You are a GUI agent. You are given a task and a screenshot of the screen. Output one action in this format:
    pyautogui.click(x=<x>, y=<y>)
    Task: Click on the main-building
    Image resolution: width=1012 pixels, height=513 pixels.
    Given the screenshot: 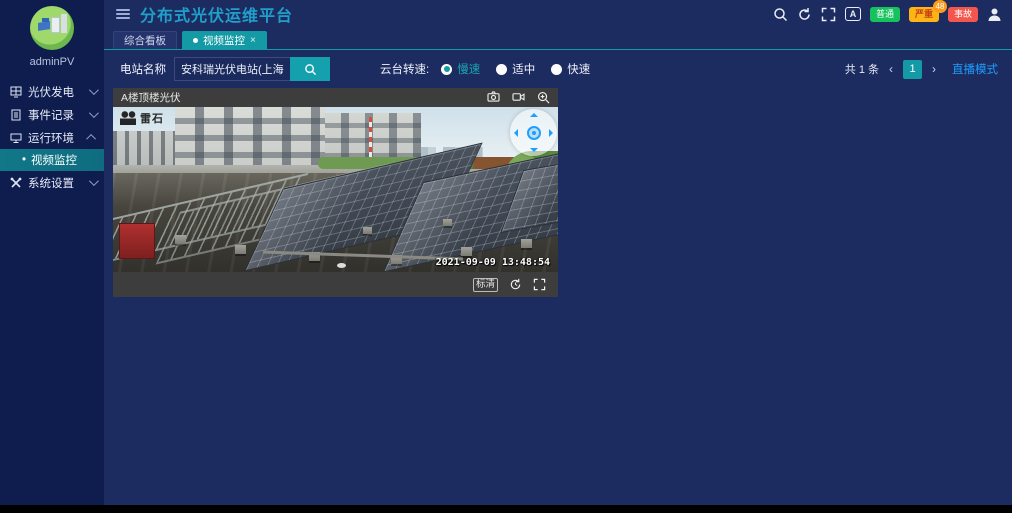 What is the action you would take?
    pyautogui.click(x=250, y=139)
    